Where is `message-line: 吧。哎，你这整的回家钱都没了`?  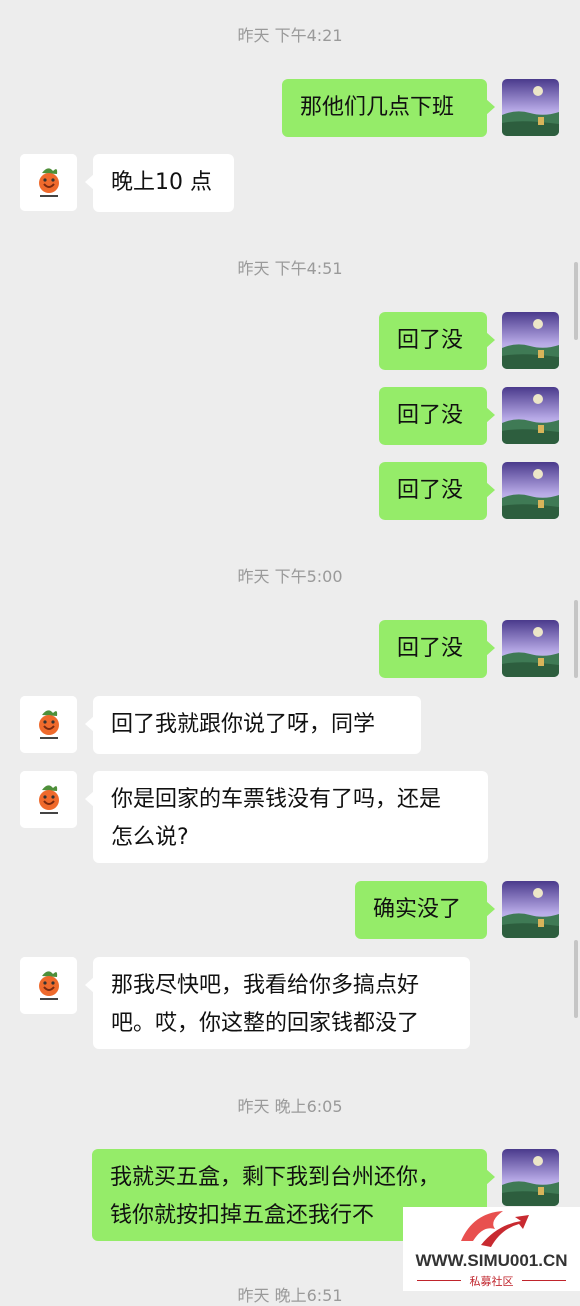
message-line: 吧。哎，你这整的回家钱都没了 is located at coordinates (265, 1023).